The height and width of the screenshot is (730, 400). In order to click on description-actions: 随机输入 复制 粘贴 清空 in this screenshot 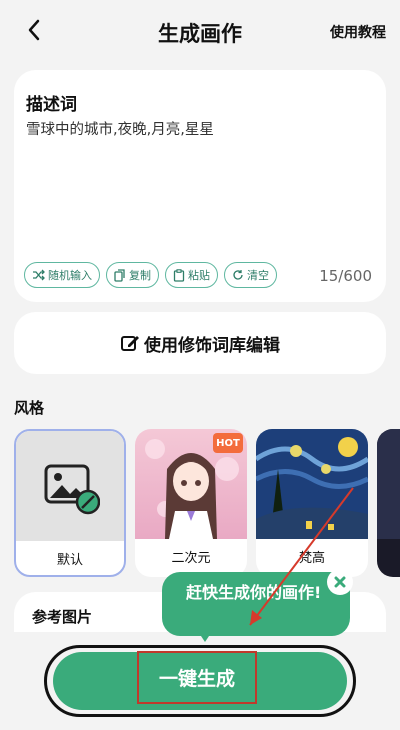, I will do `click(150, 275)`.